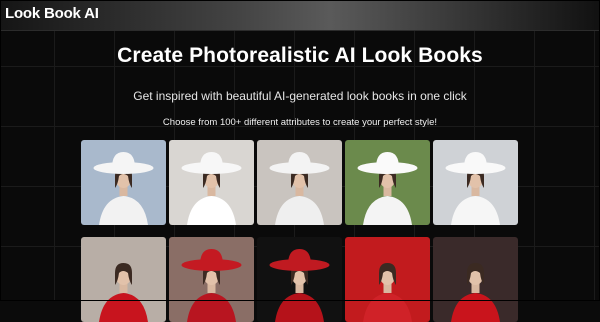 This screenshot has width=600, height=322. What do you see at coordinates (52, 13) in the screenshot?
I see `logo: Look Book AI` at bounding box center [52, 13].